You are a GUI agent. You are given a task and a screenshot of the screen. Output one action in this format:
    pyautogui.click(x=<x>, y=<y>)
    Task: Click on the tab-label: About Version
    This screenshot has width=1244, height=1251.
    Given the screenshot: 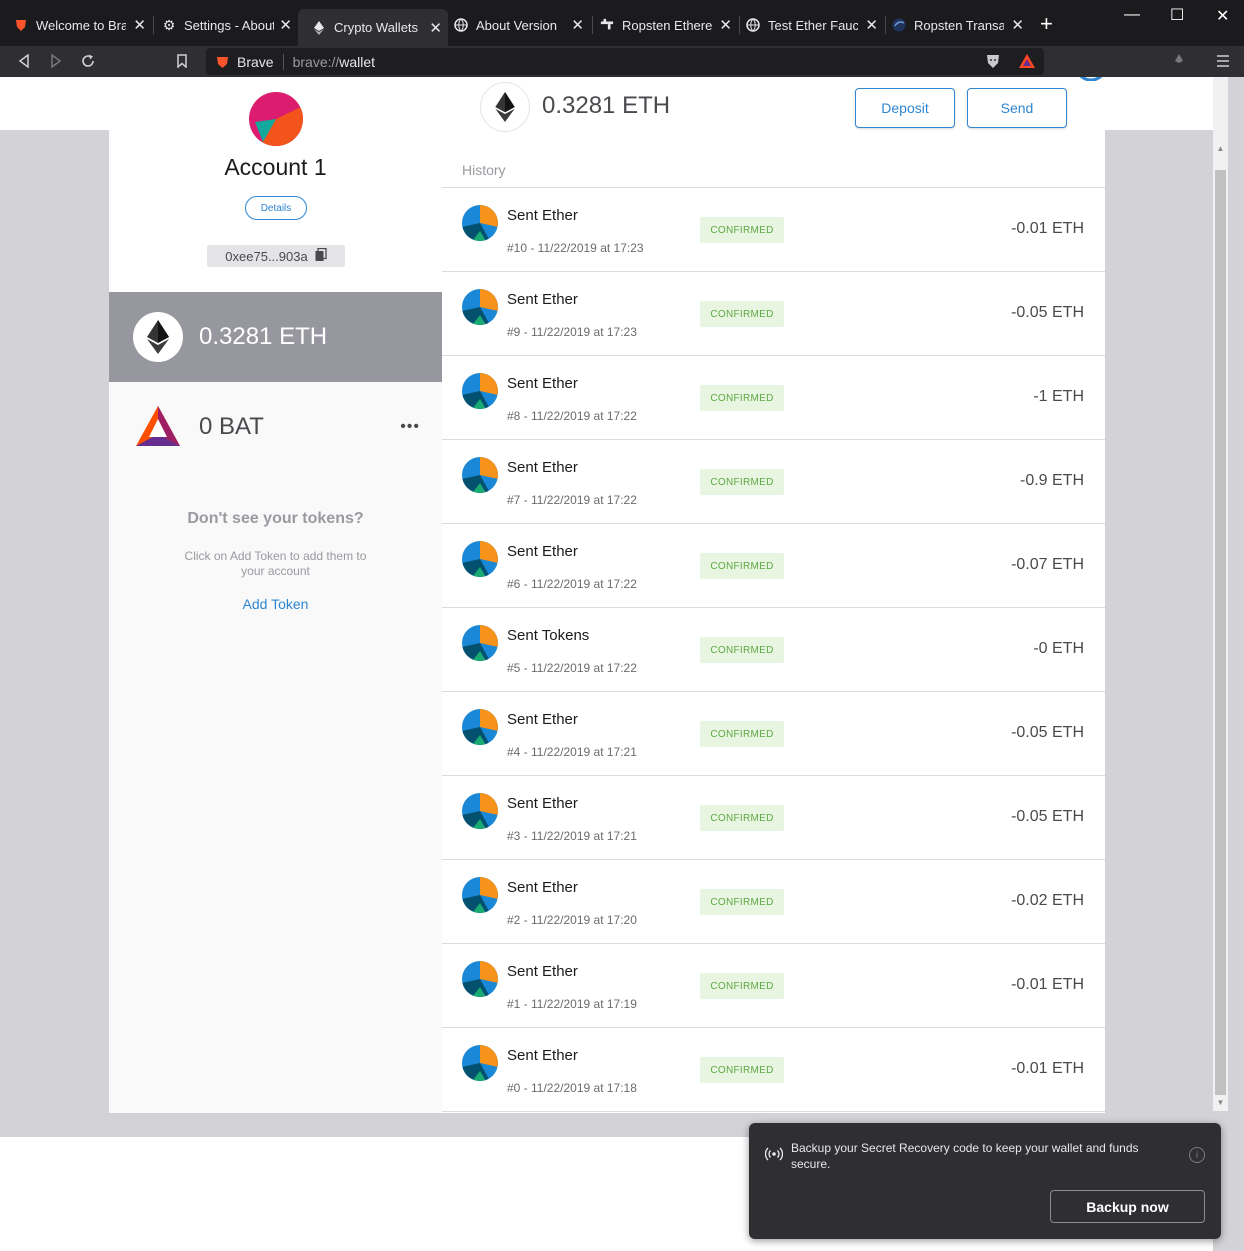 What is the action you would take?
    pyautogui.click(x=516, y=25)
    